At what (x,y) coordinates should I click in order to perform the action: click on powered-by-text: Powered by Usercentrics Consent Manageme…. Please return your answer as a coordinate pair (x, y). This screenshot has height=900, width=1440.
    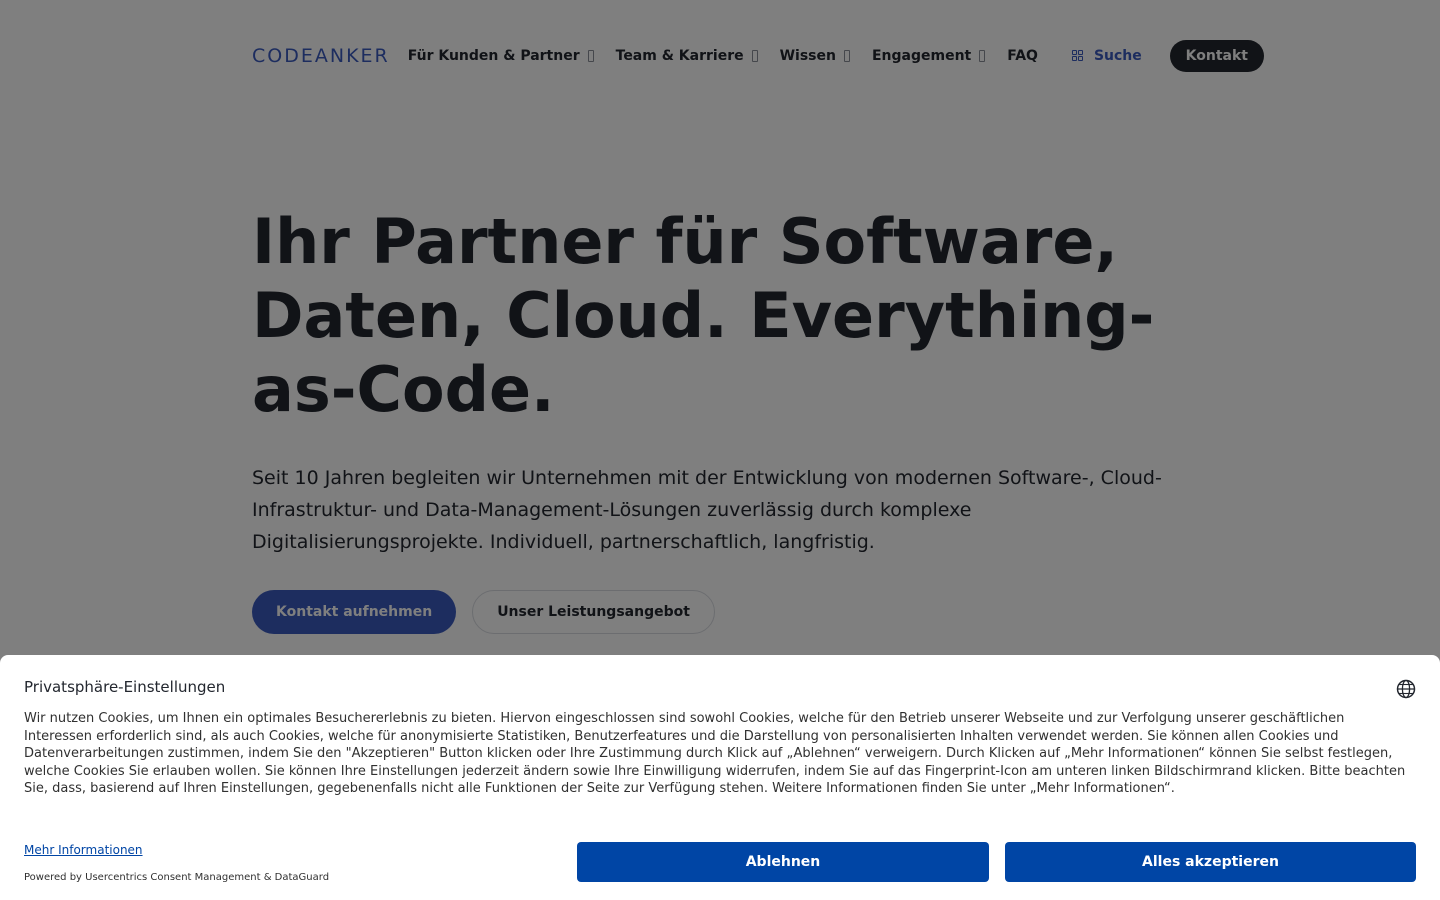
    Looking at the image, I should click on (177, 877).